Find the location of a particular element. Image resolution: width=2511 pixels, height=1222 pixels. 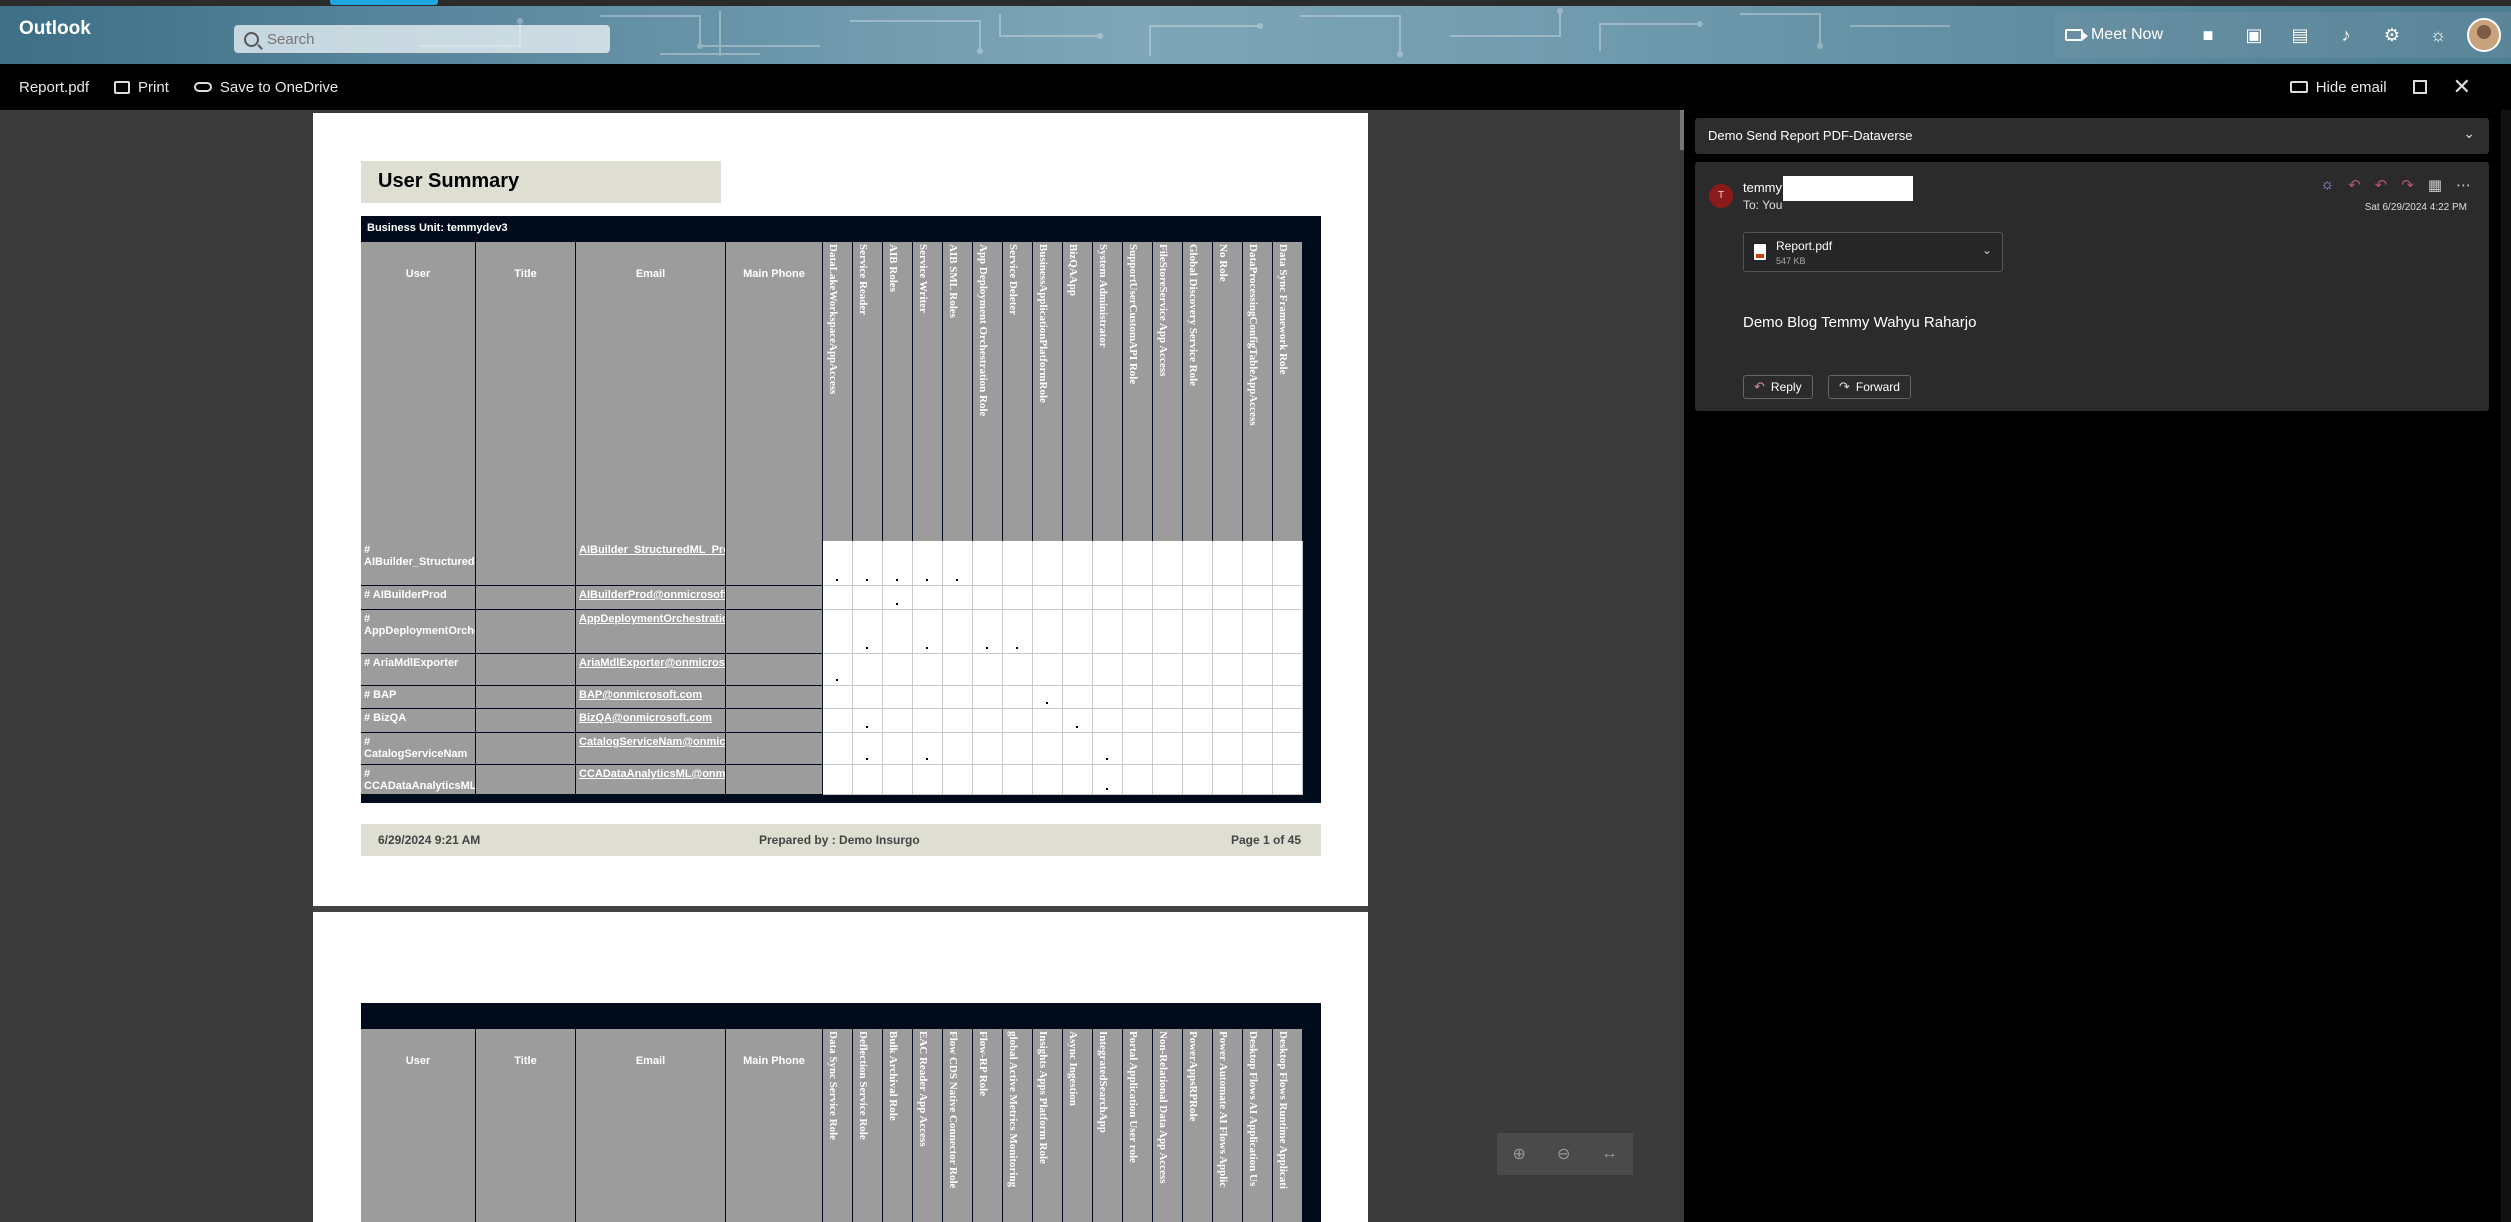

forward-button: ↷ Forward is located at coordinates (1869, 387).